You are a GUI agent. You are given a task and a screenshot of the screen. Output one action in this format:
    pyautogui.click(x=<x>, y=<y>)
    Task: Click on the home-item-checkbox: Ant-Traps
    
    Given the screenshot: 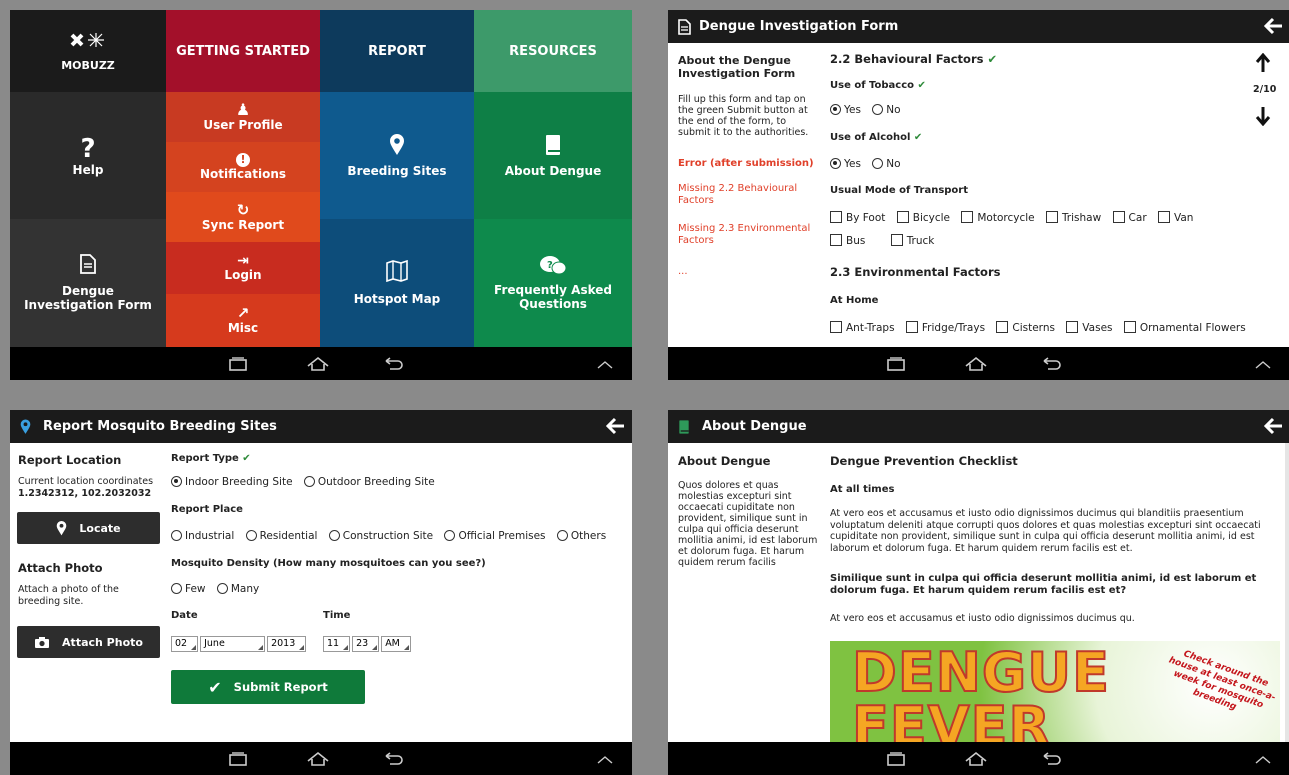 What is the action you would take?
    pyautogui.click(x=862, y=327)
    